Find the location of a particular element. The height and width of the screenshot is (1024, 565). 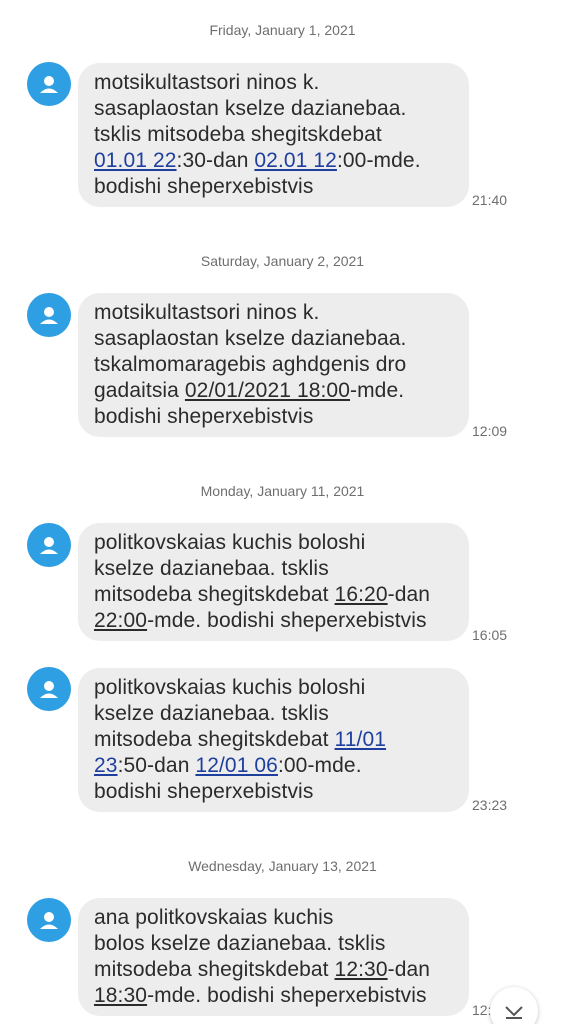

message-timestamp: 12: is located at coordinates (482, 1010).